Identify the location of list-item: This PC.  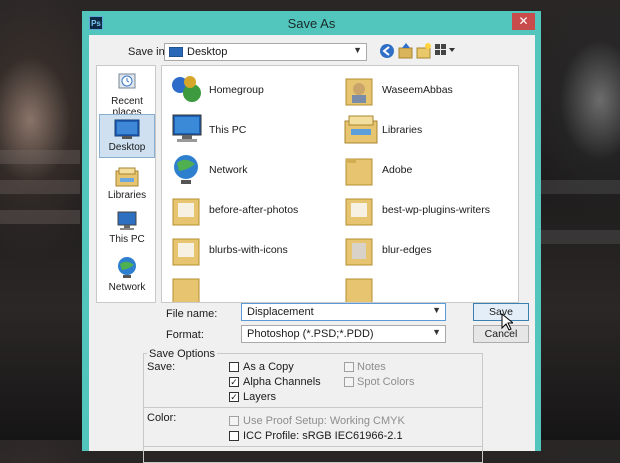
(251, 130).